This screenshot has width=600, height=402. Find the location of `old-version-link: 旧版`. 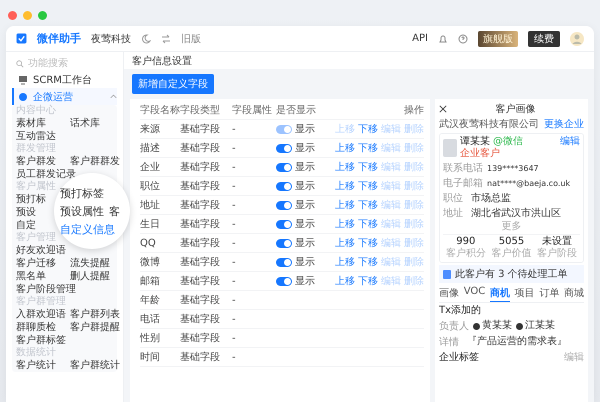

old-version-link: 旧版 is located at coordinates (191, 39).